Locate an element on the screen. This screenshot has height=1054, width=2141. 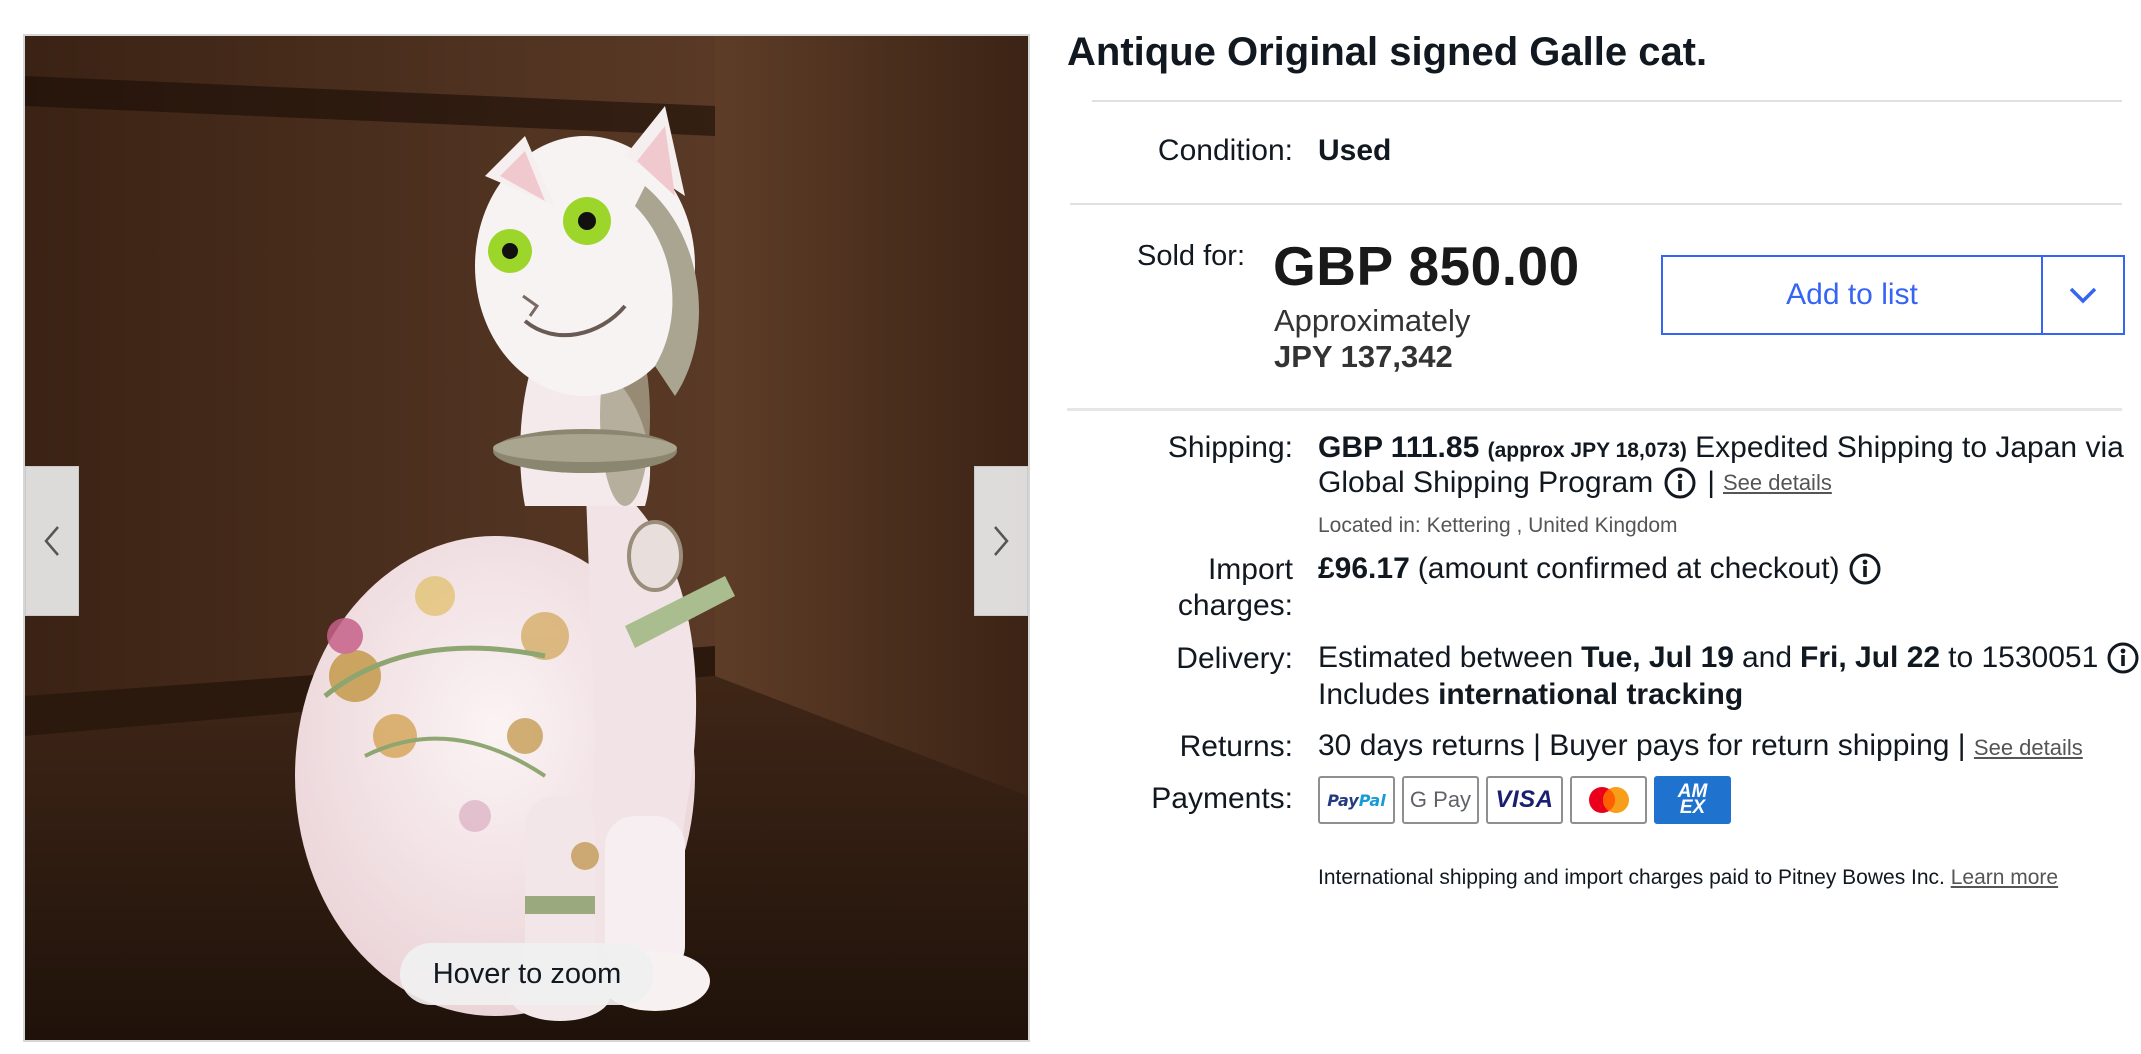
delivery-prefix: Estimated between is located at coordinates (1446, 657).